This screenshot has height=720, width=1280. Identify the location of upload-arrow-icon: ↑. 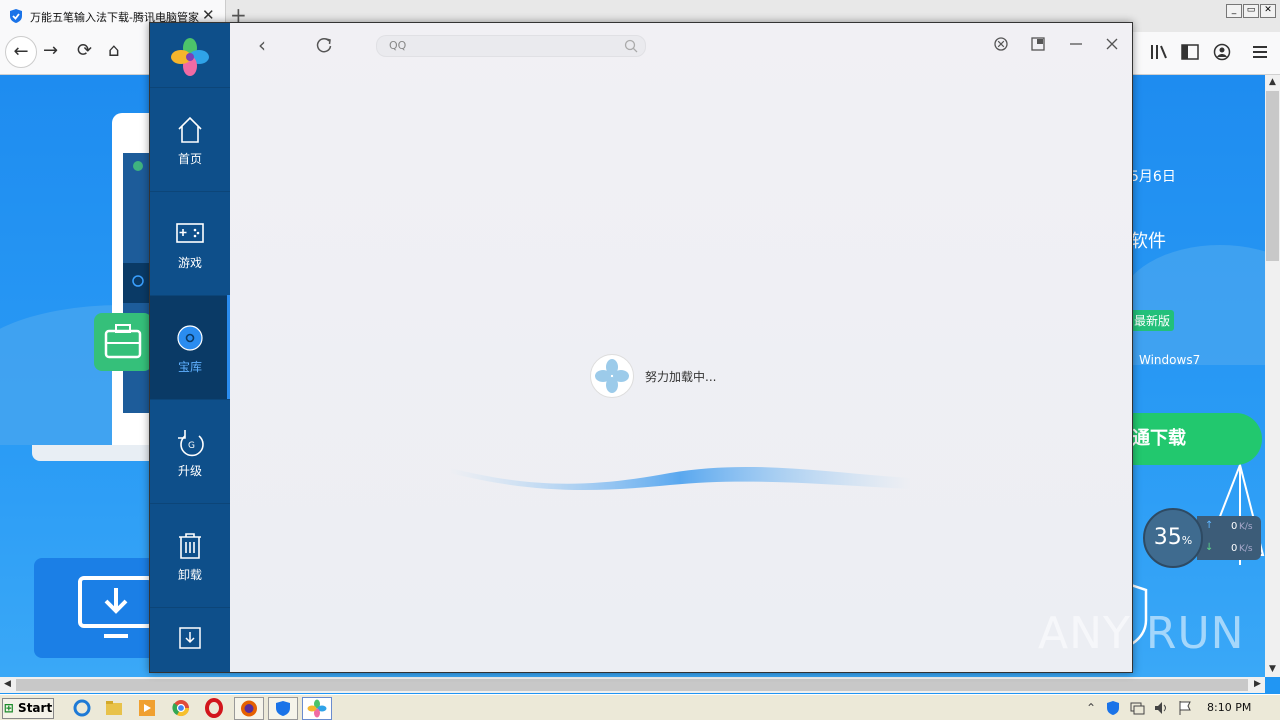
(1209, 525).